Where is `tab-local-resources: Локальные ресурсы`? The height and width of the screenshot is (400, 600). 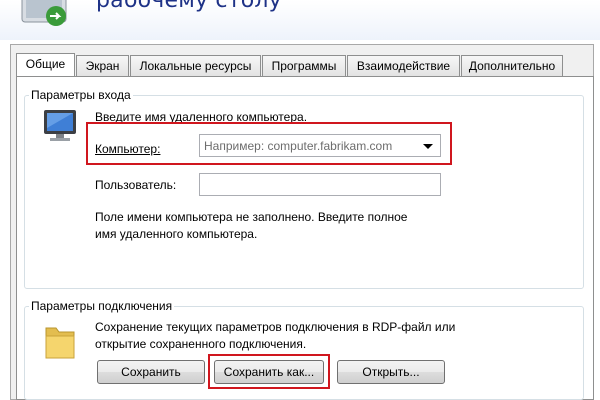 tab-local-resources: Локальные ресурсы is located at coordinates (195, 65).